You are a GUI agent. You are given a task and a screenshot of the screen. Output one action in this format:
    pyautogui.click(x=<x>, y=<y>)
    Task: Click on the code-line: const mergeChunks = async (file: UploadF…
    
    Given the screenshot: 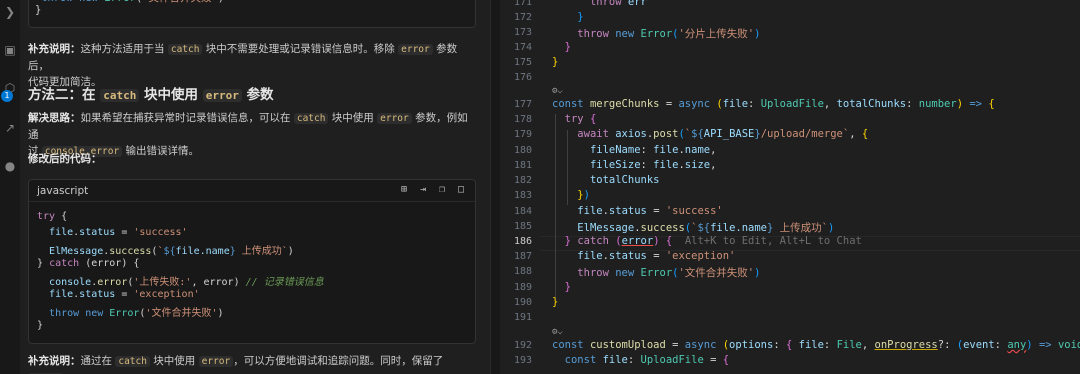 What is the action you would take?
    pyautogui.click(x=773, y=104)
    